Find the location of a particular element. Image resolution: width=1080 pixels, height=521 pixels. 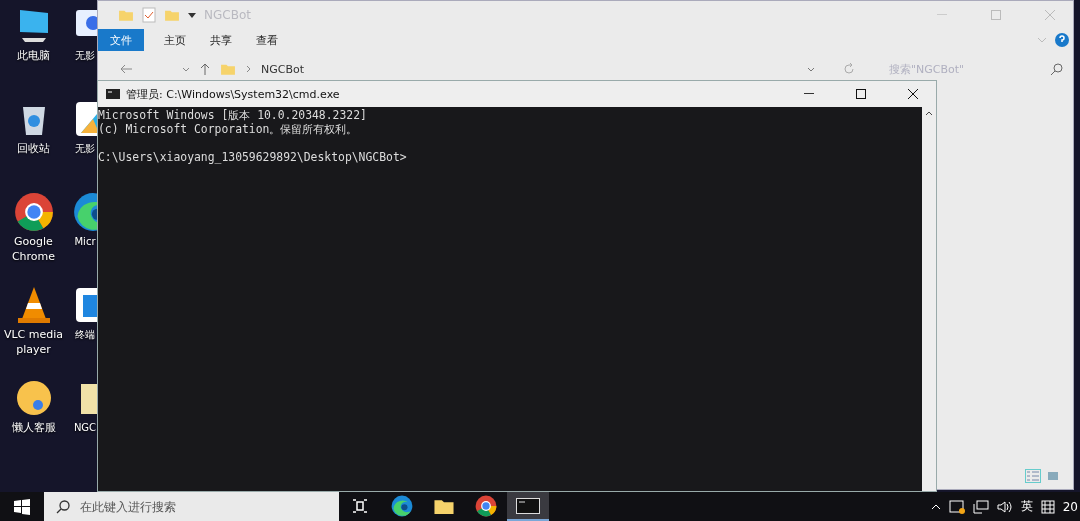

keyboard-icon is located at coordinates (1047, 506).